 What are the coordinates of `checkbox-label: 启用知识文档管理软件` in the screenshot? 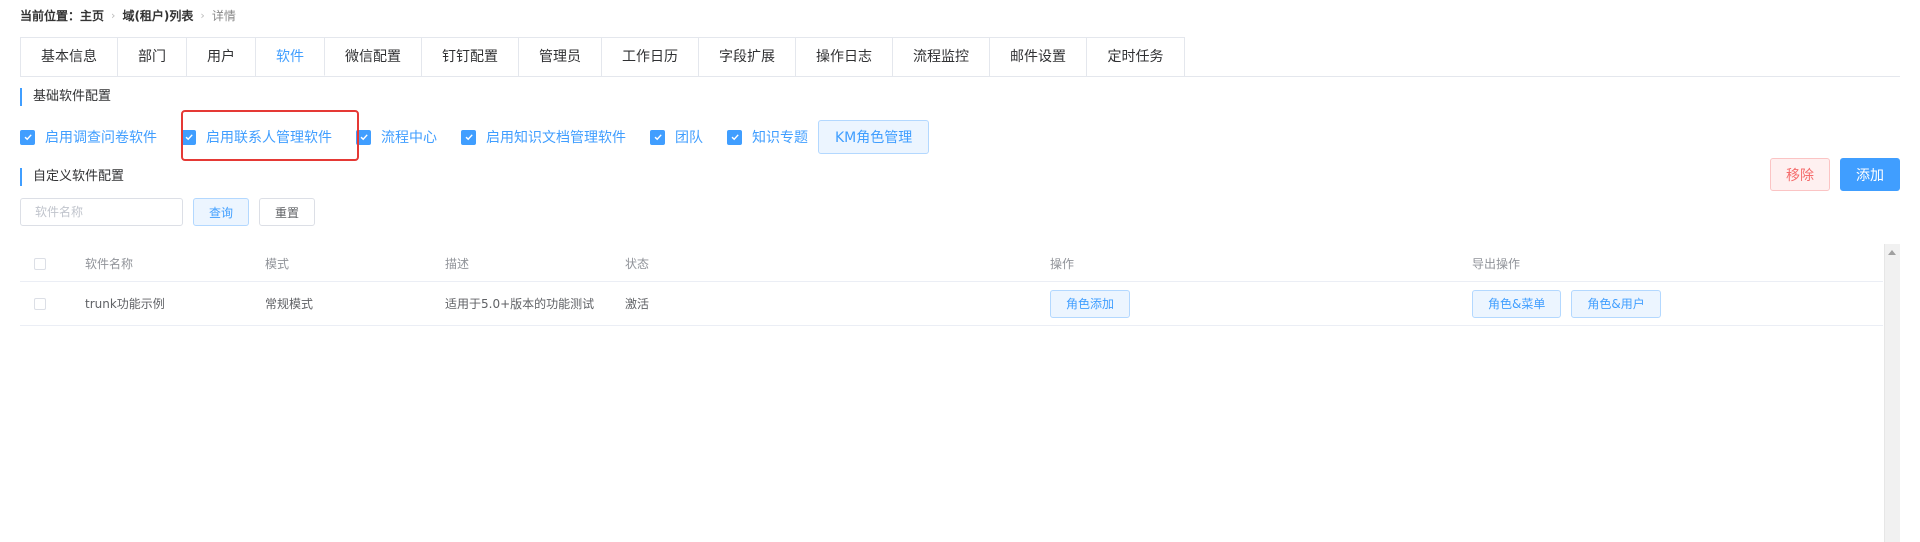 It's located at (556, 138).